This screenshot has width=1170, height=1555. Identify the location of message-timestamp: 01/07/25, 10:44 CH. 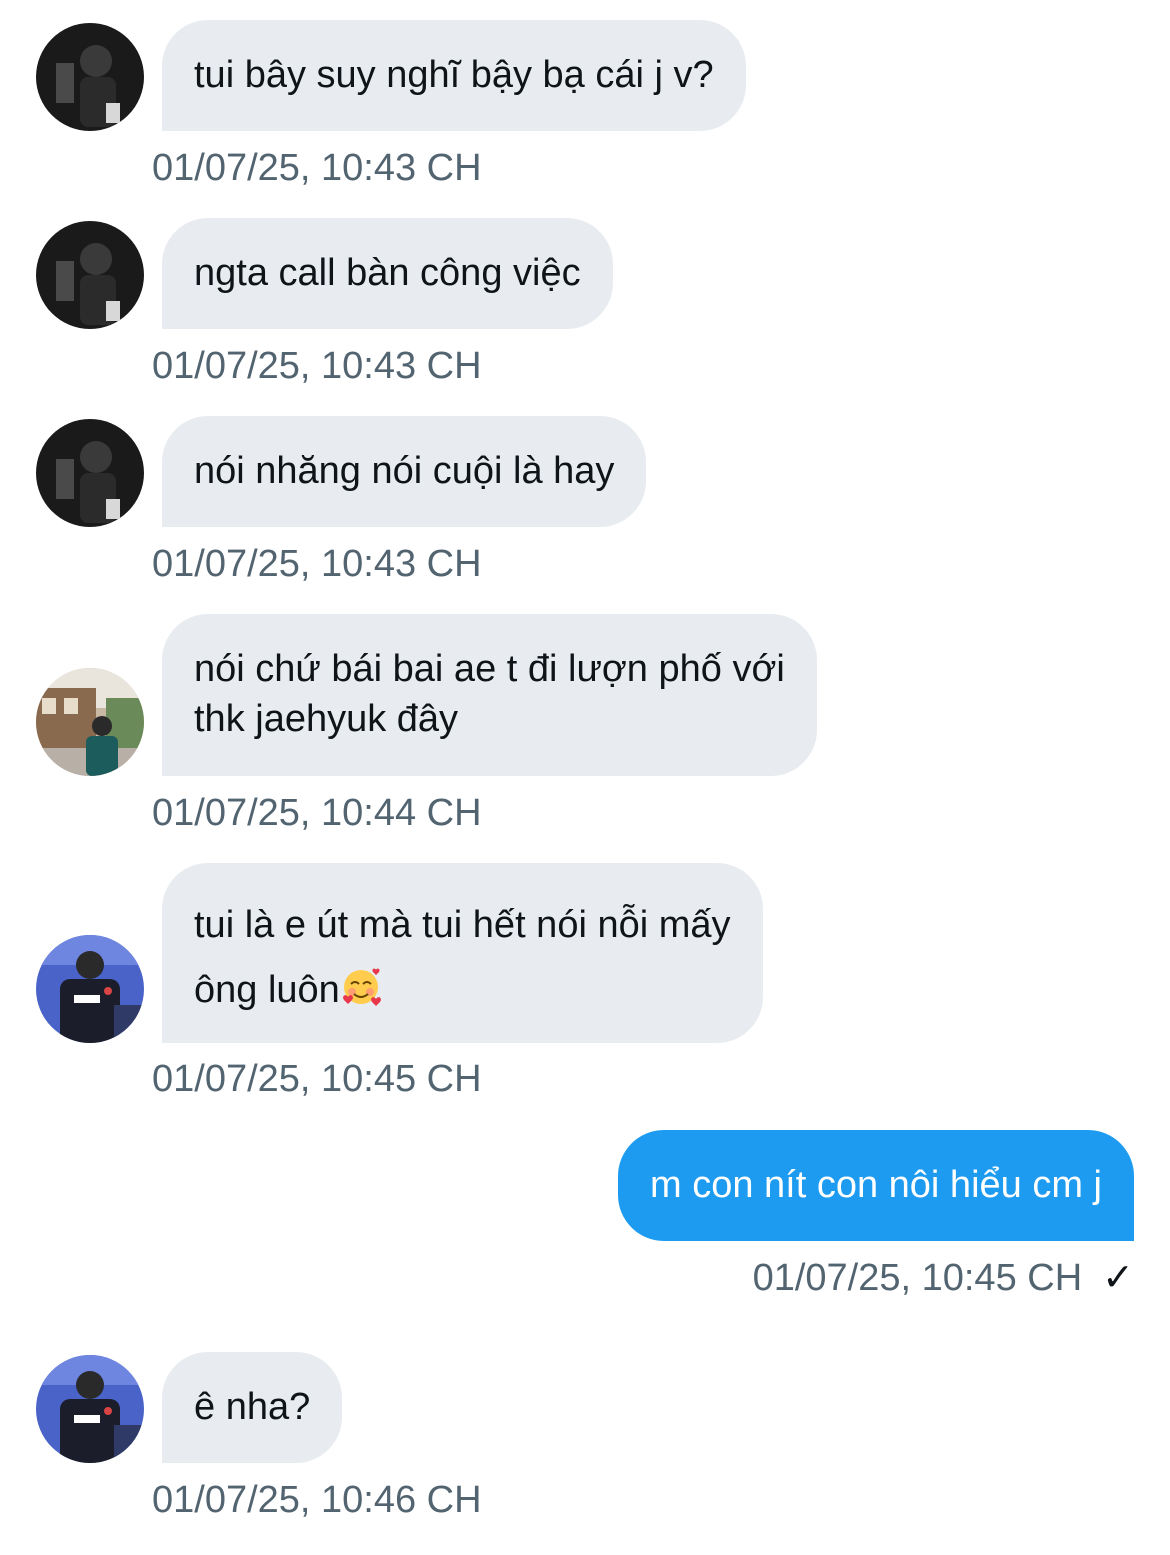
(317, 813).